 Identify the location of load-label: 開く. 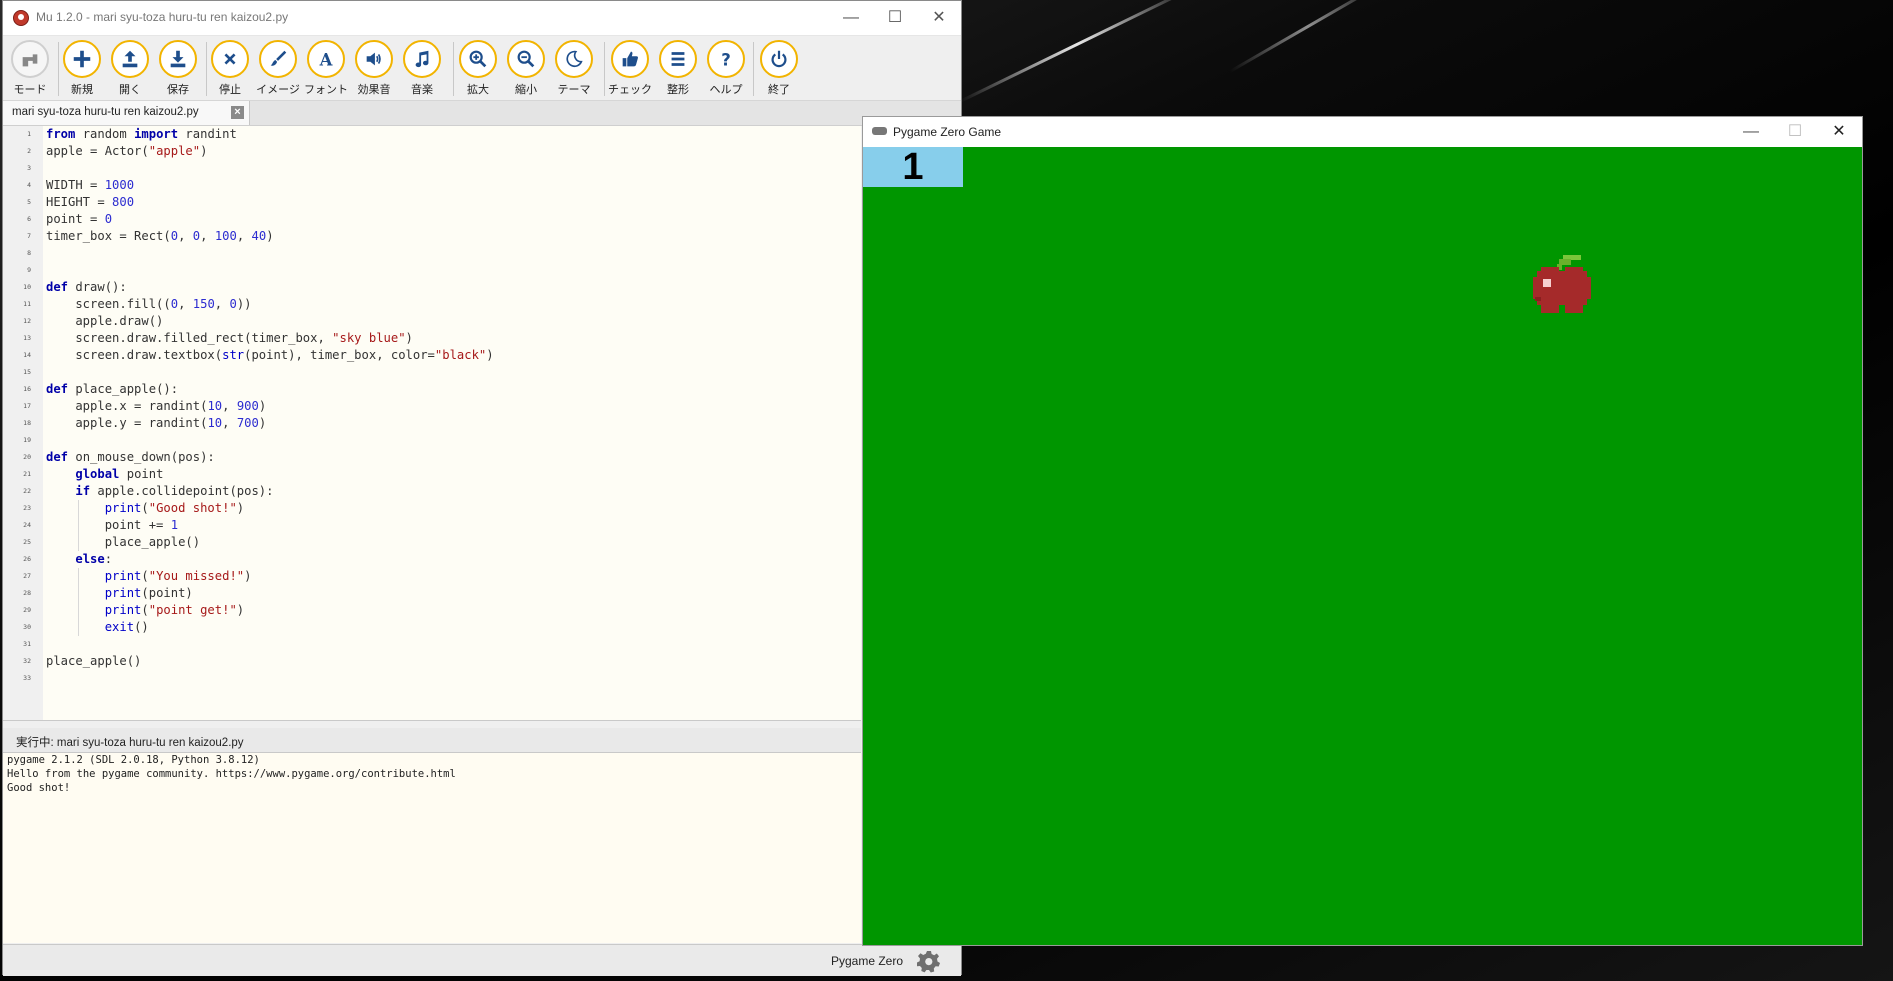
(130, 90).